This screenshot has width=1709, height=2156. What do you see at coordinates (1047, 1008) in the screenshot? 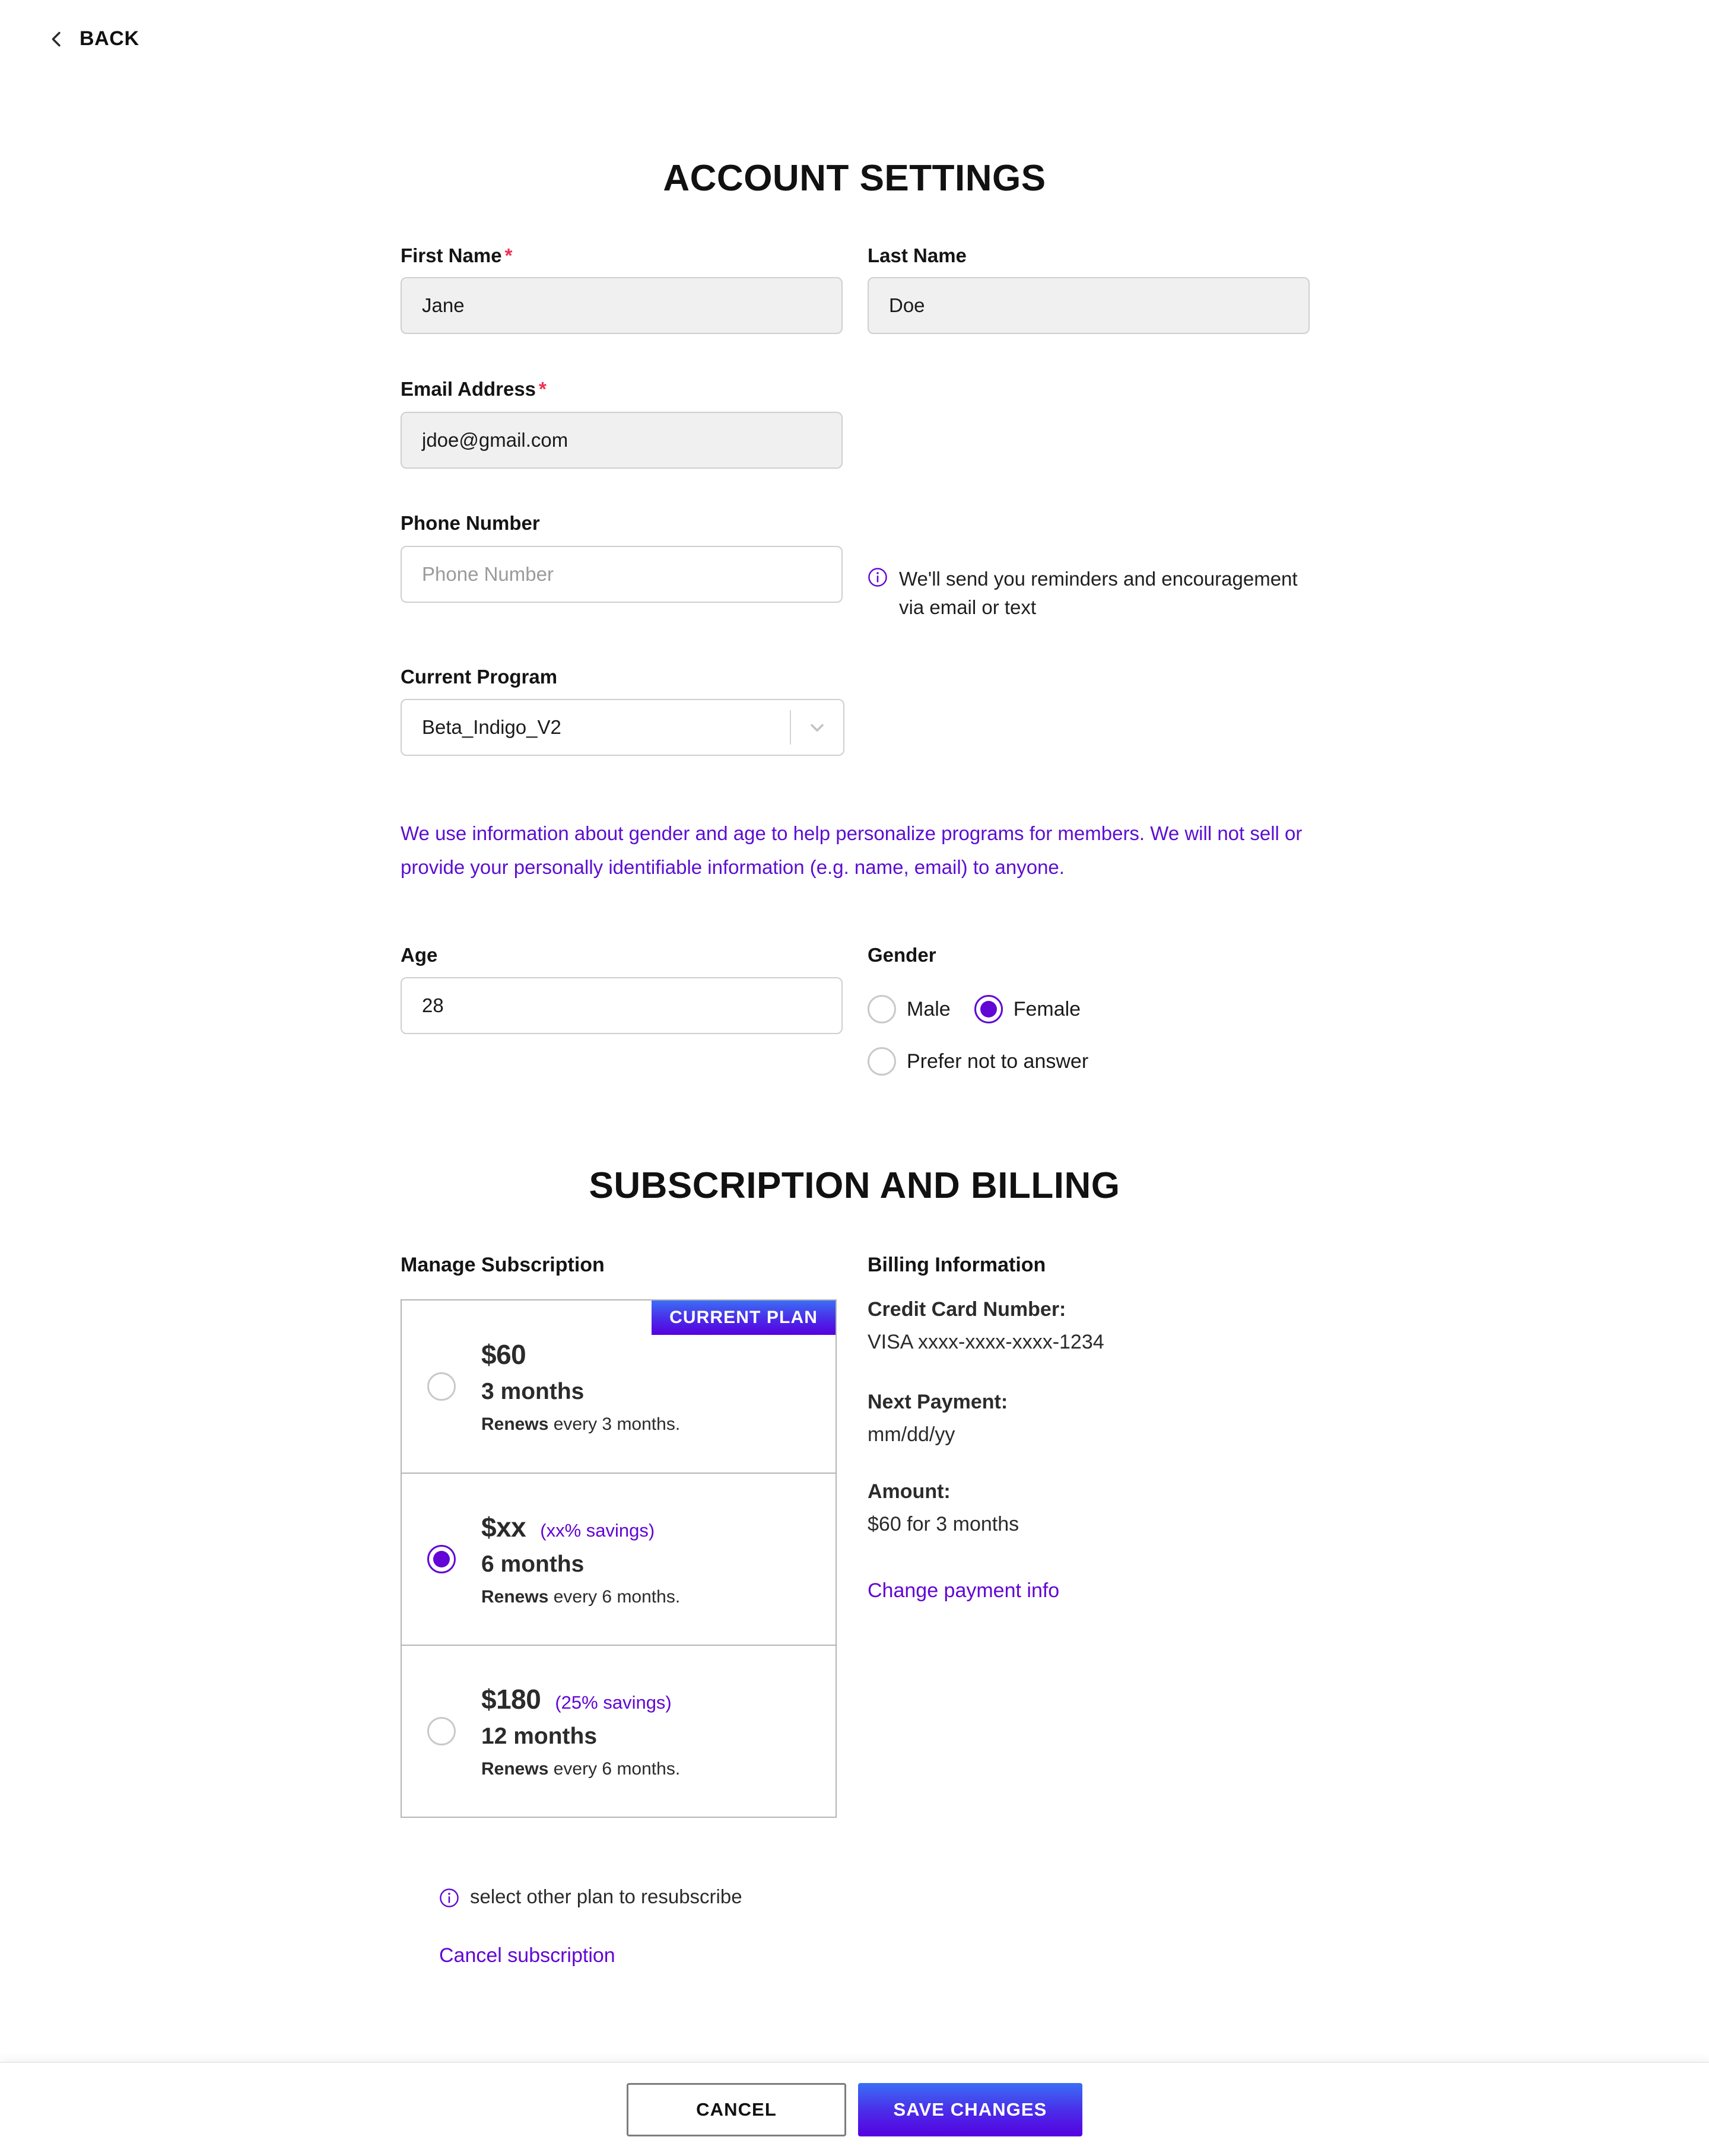
I see `gender-option-label: Female` at bounding box center [1047, 1008].